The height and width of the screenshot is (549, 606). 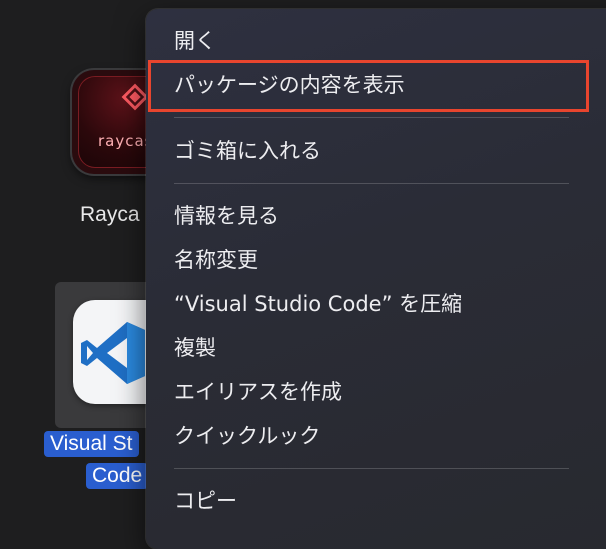 I want to click on raycast-app-label: Rayca, so click(x=110, y=215).